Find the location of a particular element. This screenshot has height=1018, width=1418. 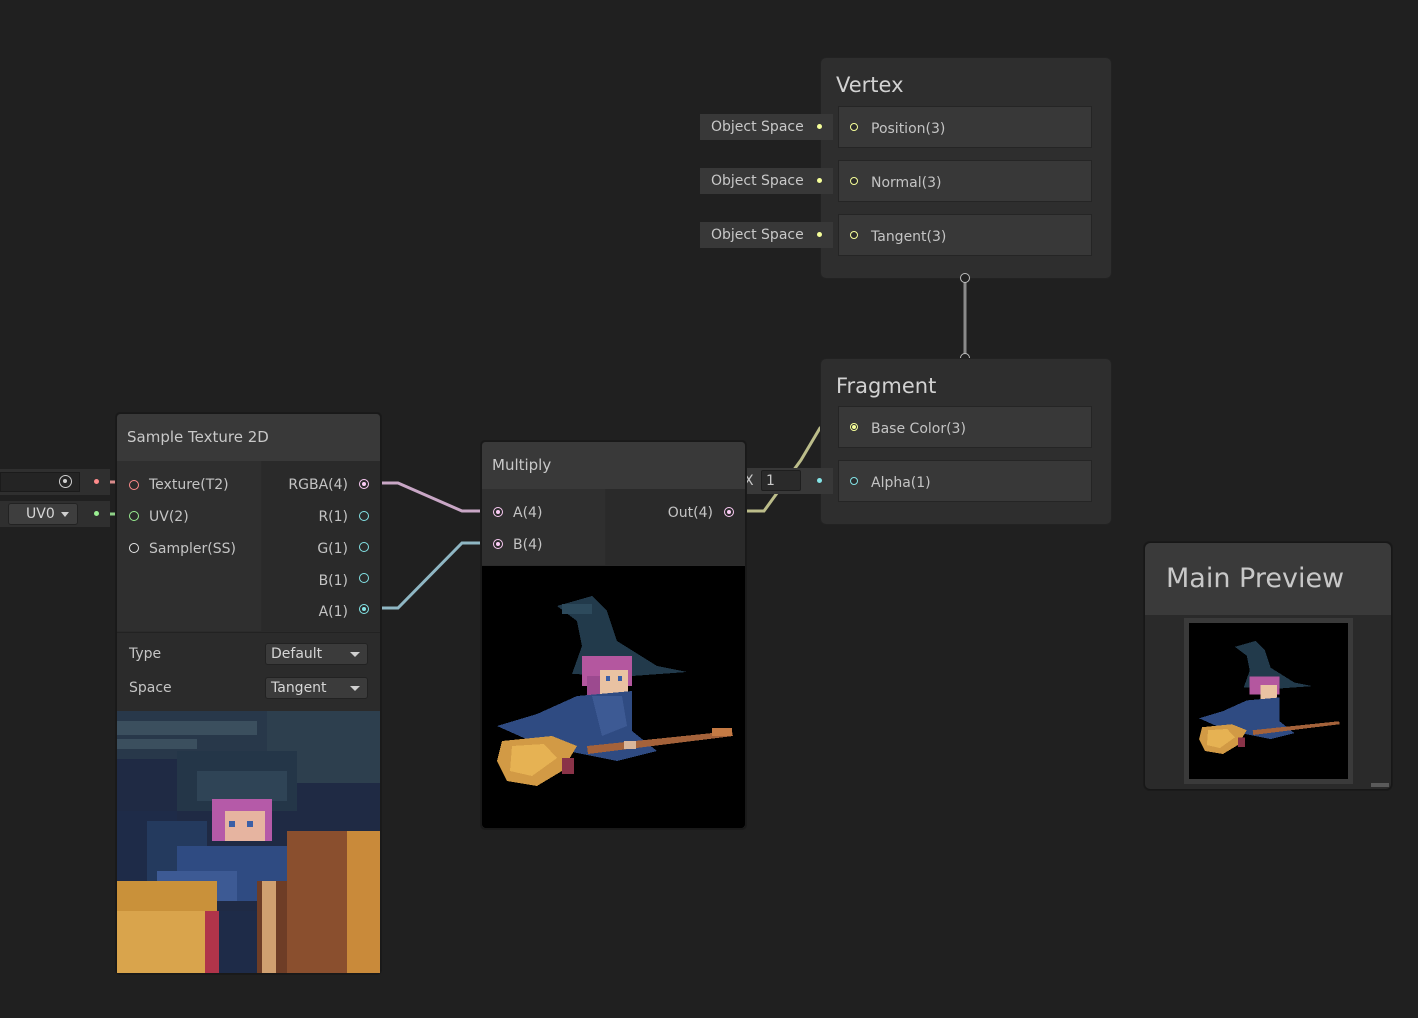

multiply-b-label: B(4) is located at coordinates (528, 545).